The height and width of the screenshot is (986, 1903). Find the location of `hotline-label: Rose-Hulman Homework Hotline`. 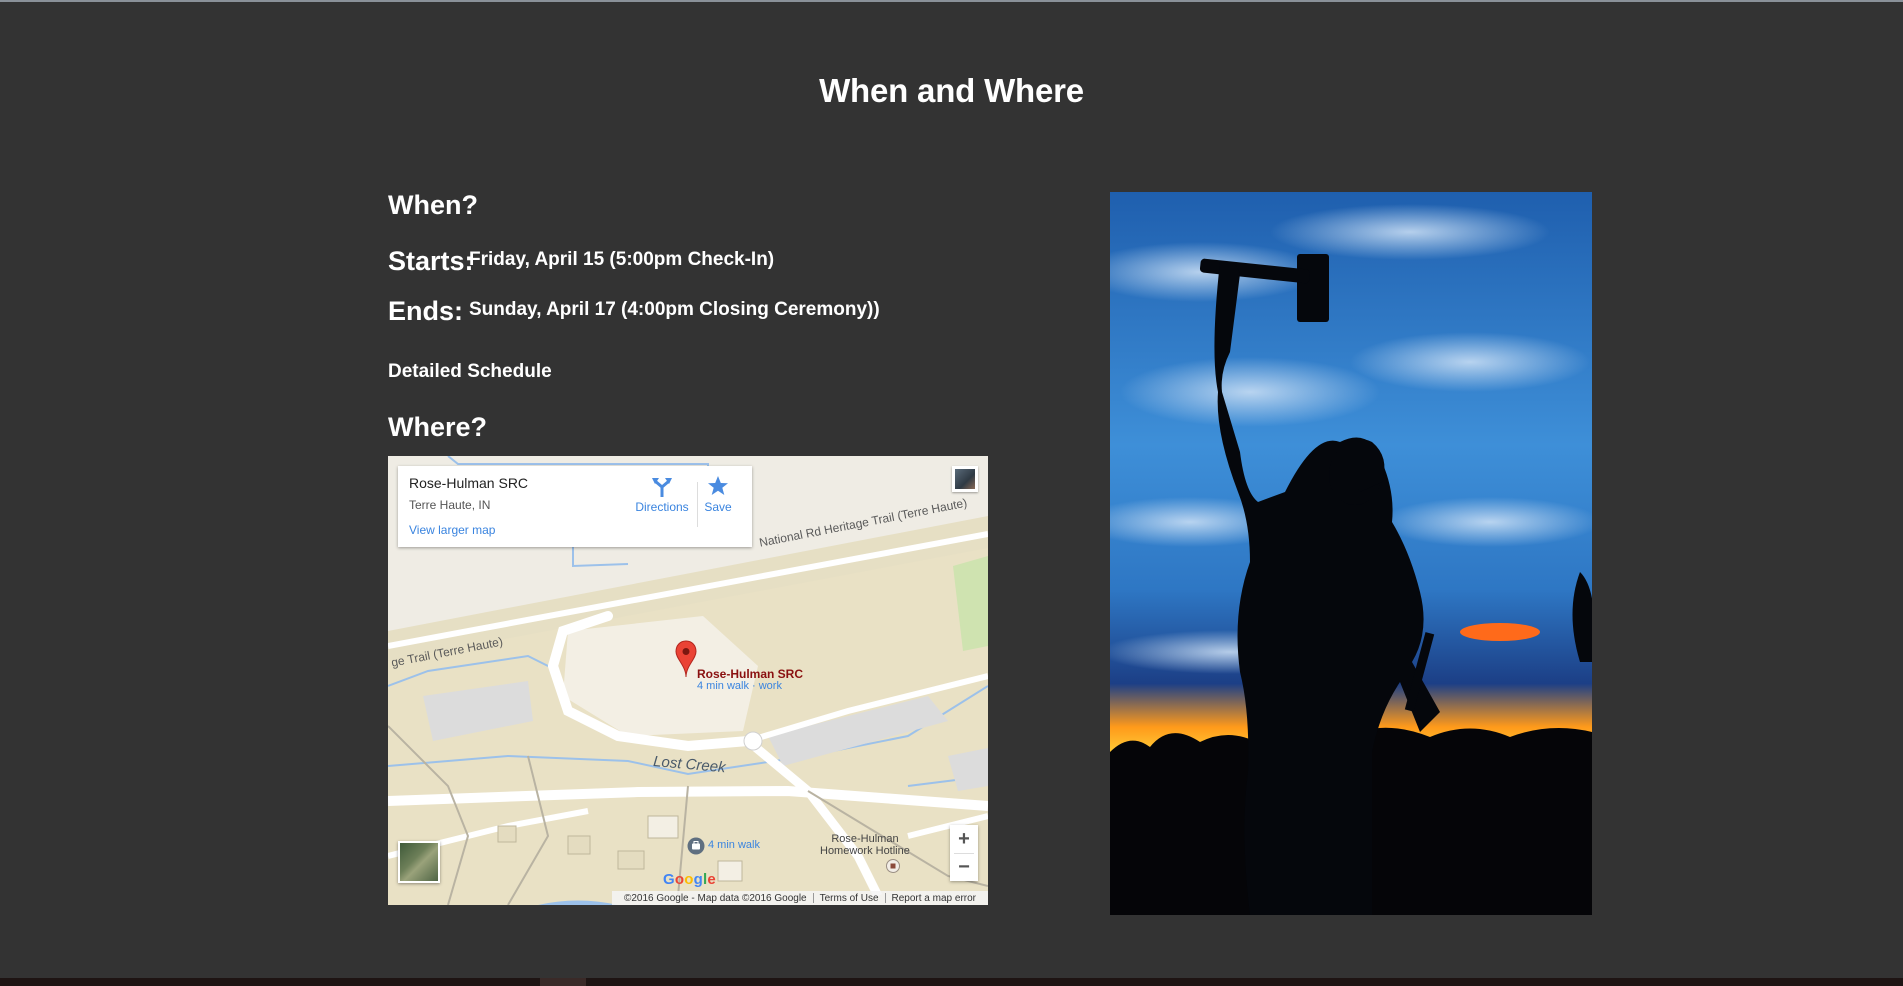

hotline-label: Rose-Hulman Homework Hotline is located at coordinates (865, 845).